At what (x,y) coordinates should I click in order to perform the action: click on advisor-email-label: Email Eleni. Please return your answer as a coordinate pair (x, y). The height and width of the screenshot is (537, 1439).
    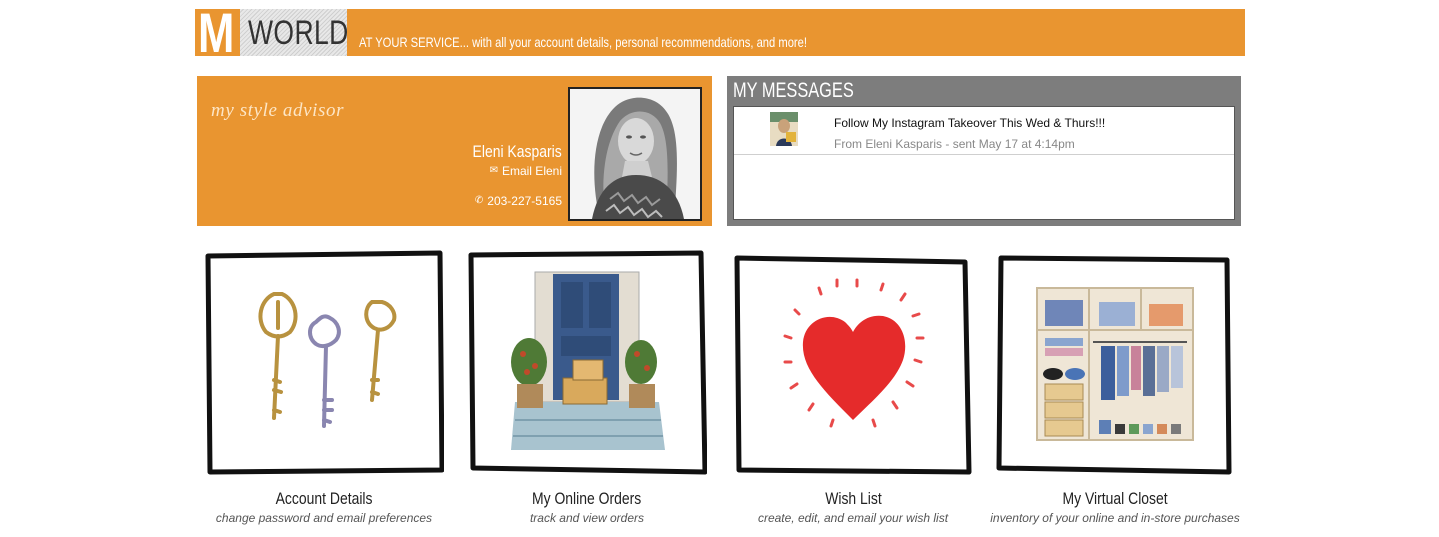
    Looking at the image, I should click on (531, 171).